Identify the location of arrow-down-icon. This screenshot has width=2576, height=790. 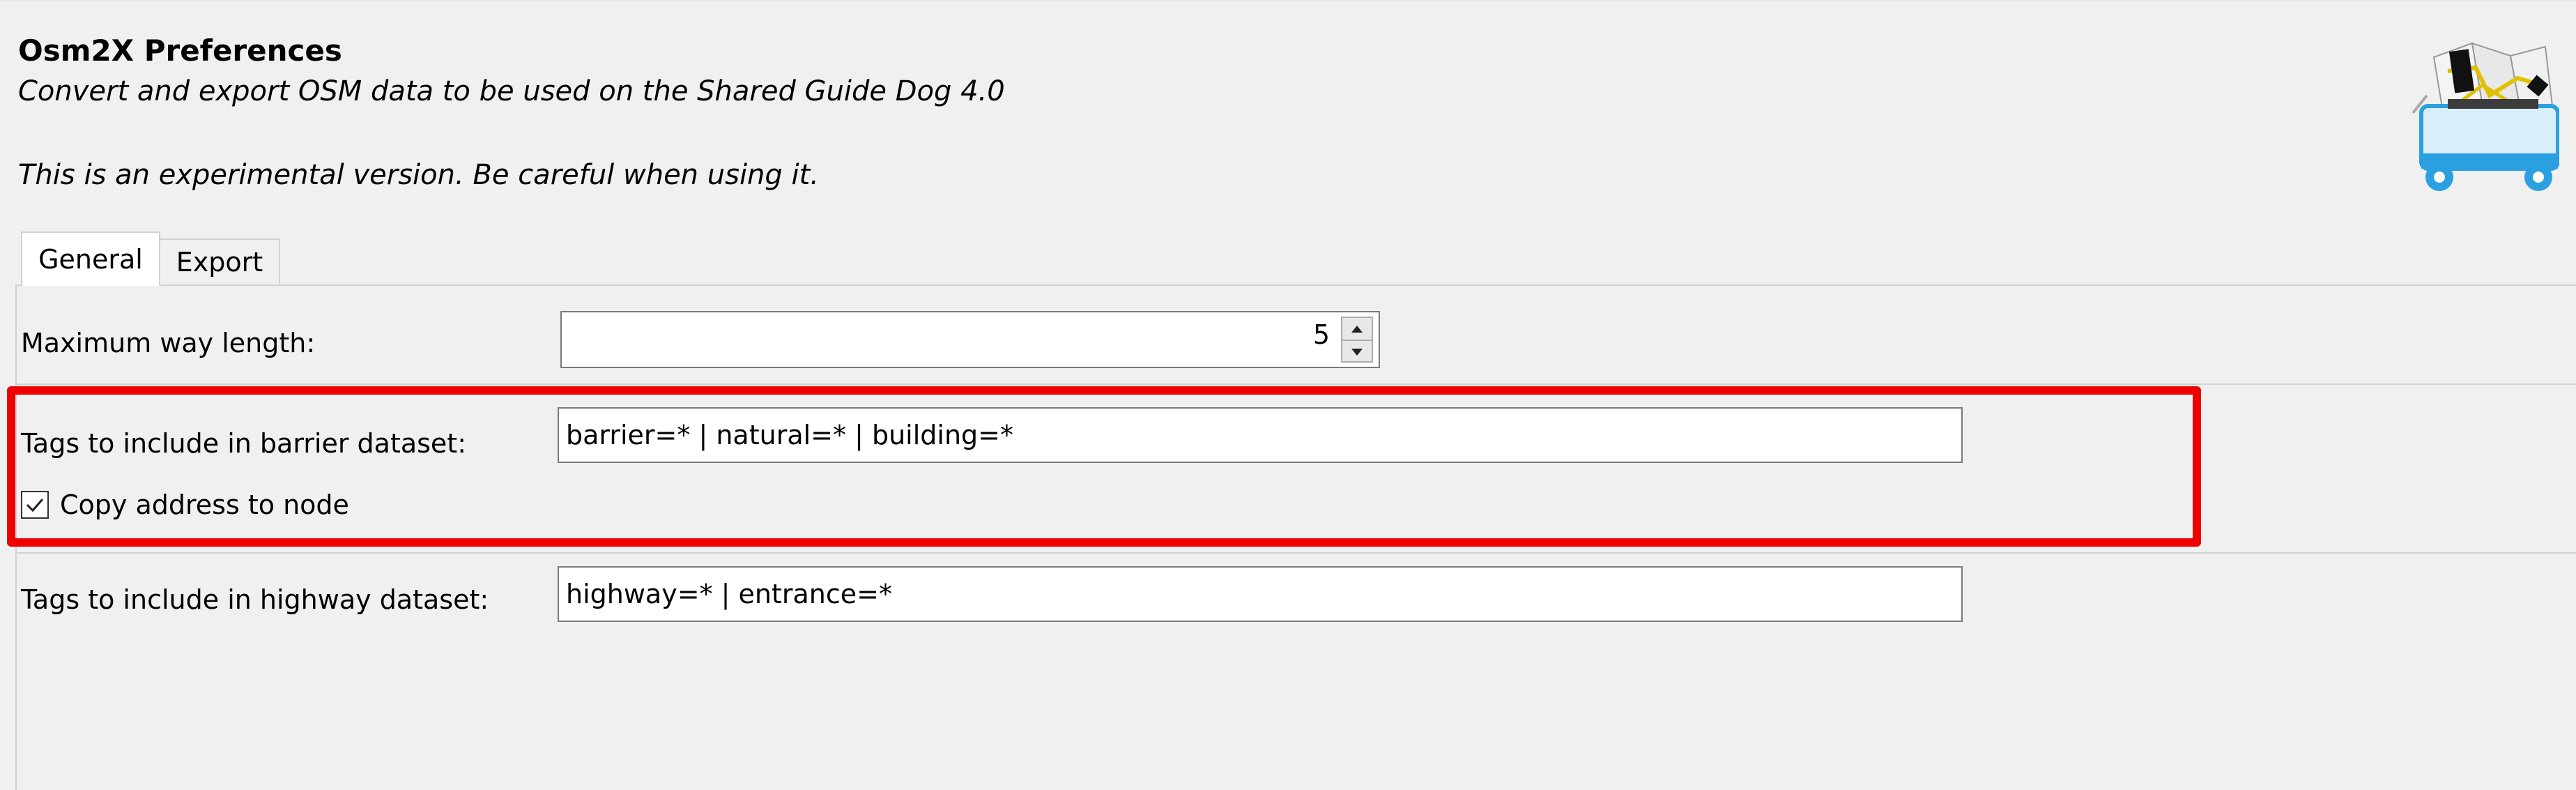
(1357, 352).